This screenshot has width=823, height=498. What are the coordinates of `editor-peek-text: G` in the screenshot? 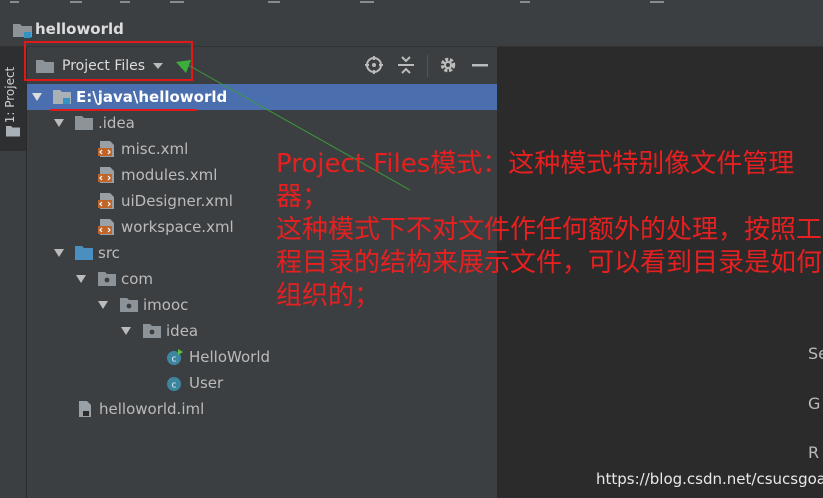 It's located at (814, 403).